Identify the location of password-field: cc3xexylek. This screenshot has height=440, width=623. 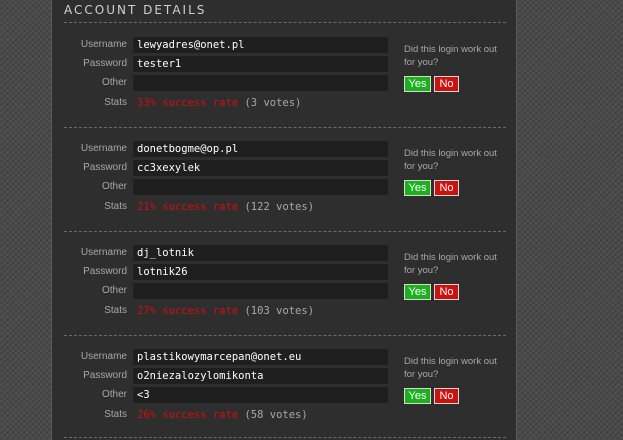
(260, 168).